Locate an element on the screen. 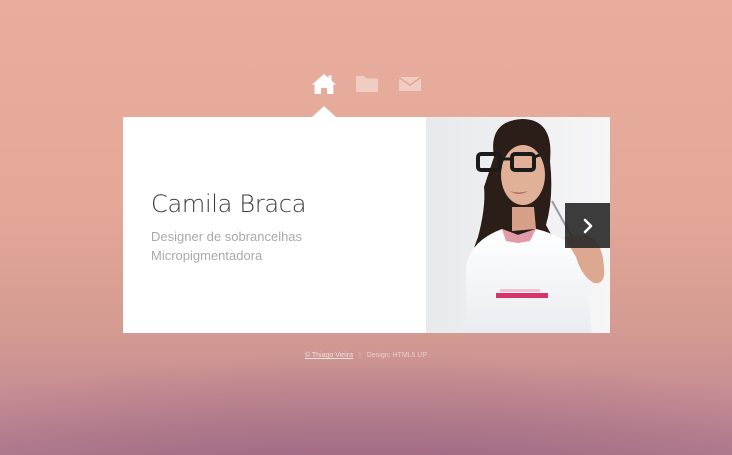 This screenshot has height=455, width=732. nav-work is located at coordinates (367, 84).